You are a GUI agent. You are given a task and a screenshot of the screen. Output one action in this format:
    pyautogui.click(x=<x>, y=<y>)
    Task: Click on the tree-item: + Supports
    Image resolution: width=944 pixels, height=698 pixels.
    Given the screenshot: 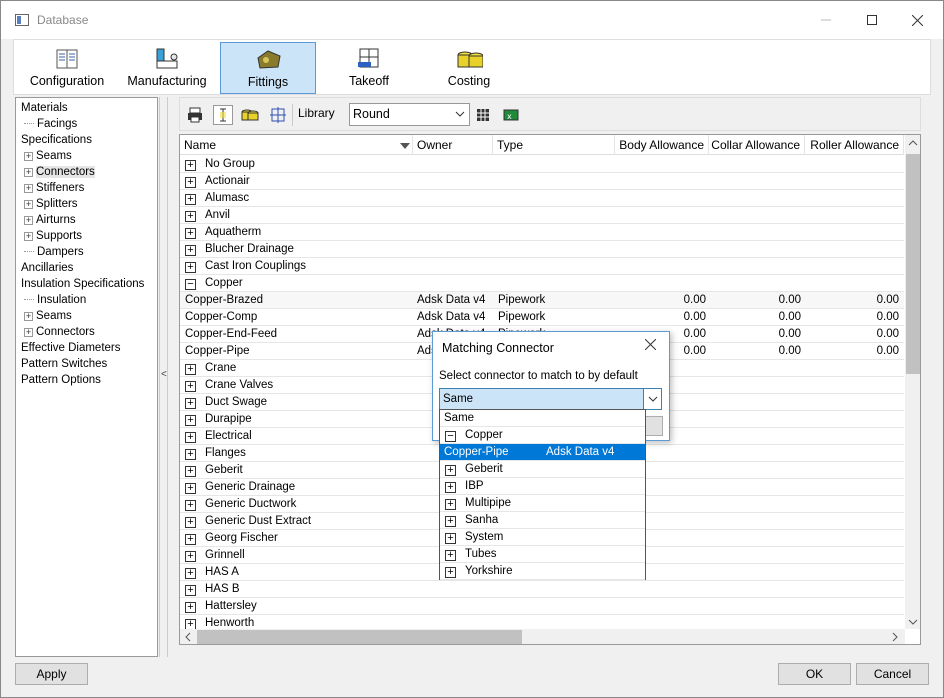 What is the action you would take?
    pyautogui.click(x=53, y=236)
    